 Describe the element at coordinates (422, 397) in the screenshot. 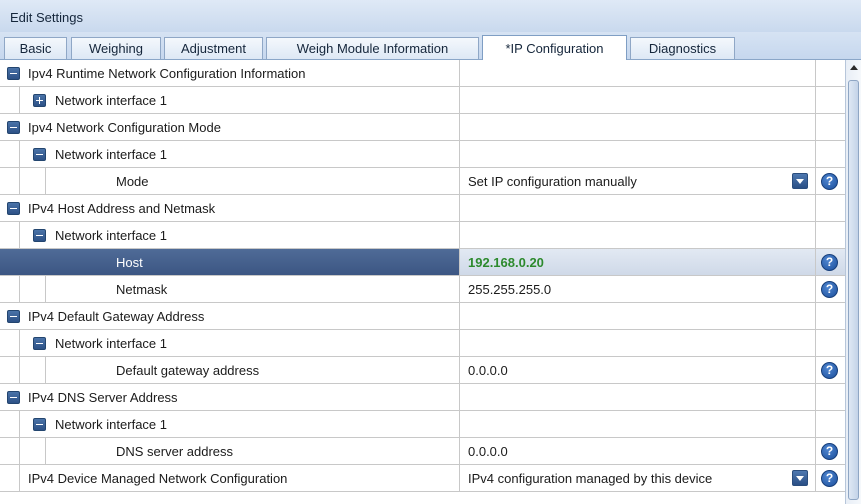

I see `grid-row-ipv4-dns-server: IPv4 DNS Server Address` at that location.